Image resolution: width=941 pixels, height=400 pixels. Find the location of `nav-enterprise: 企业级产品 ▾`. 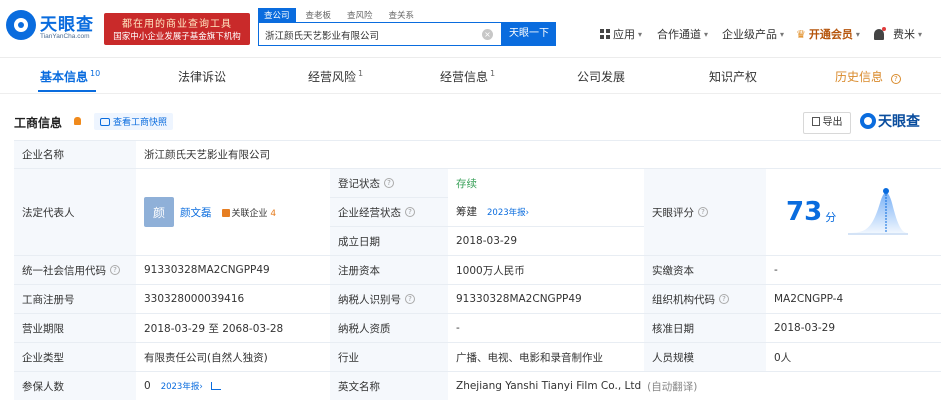

nav-enterprise: 企业级产品 ▾ is located at coordinates (753, 34).